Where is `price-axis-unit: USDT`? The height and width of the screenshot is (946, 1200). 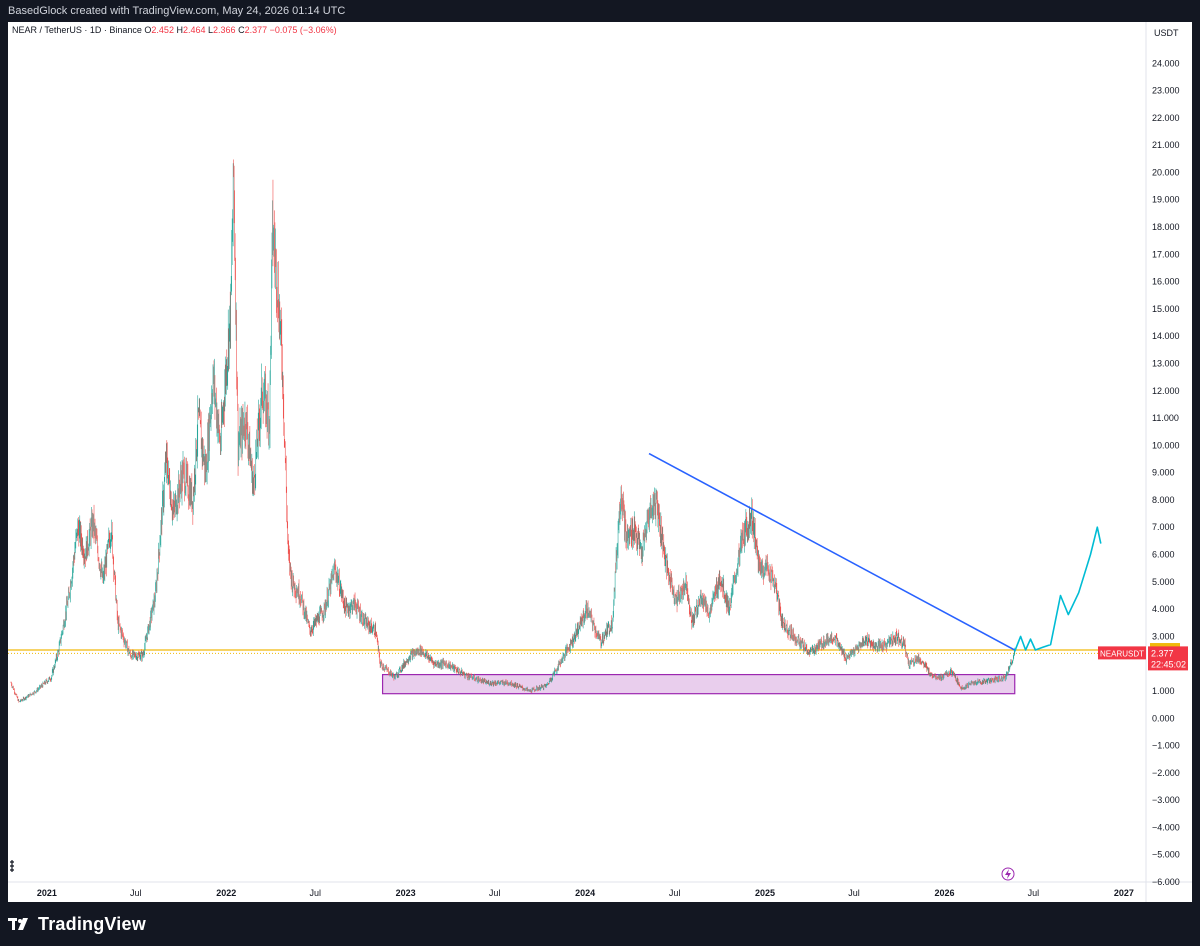
price-axis-unit: USDT is located at coordinates (1166, 33).